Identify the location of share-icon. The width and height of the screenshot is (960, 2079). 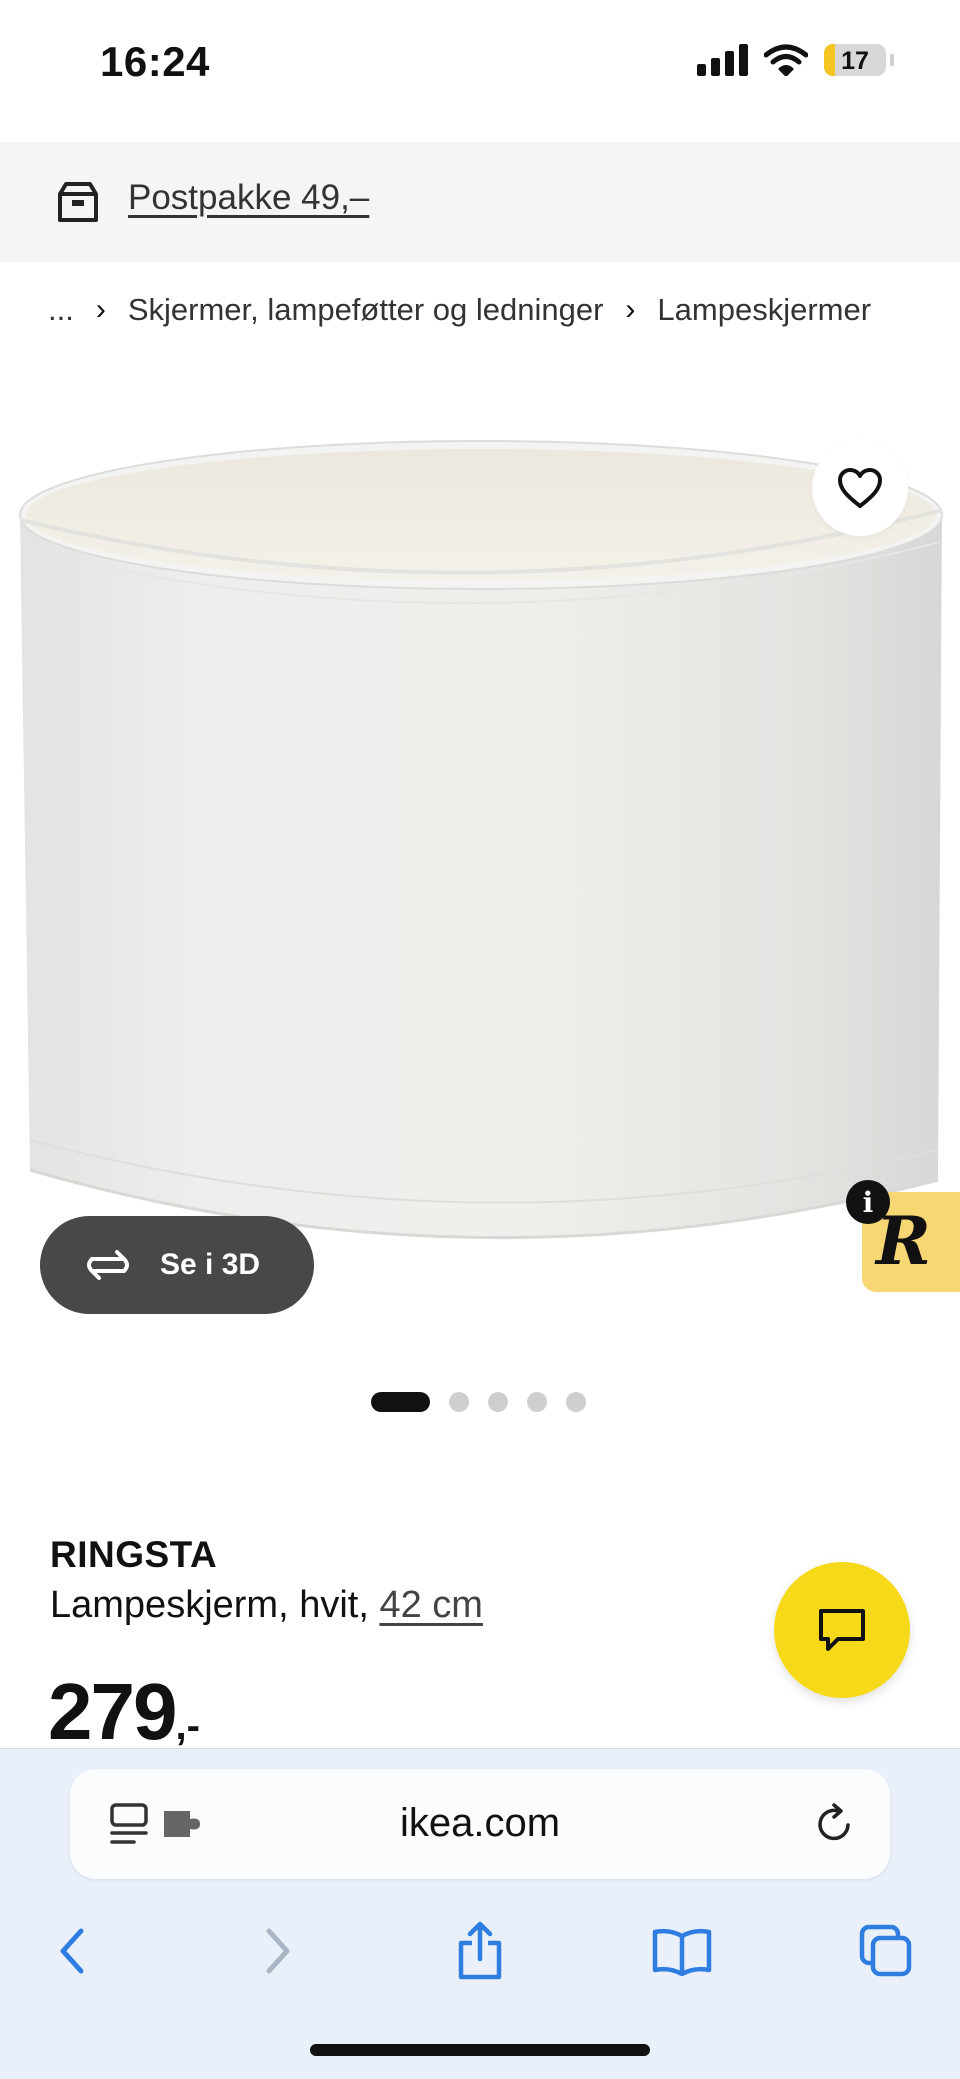
(480, 1950).